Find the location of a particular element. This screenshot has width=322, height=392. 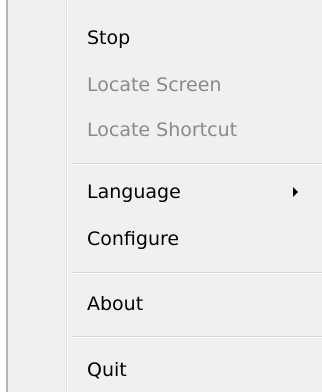

menu-item-quit: Quit is located at coordinates (107, 370).